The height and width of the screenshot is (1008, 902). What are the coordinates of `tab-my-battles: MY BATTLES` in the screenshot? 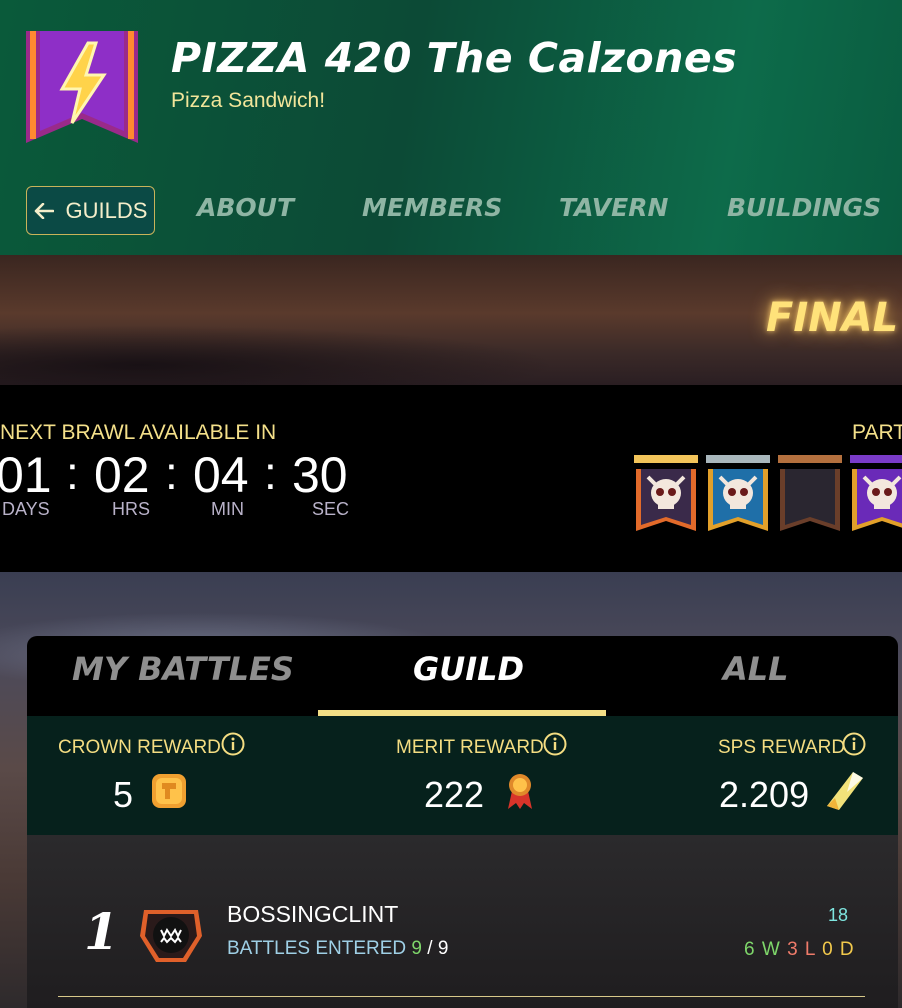 It's located at (183, 673).